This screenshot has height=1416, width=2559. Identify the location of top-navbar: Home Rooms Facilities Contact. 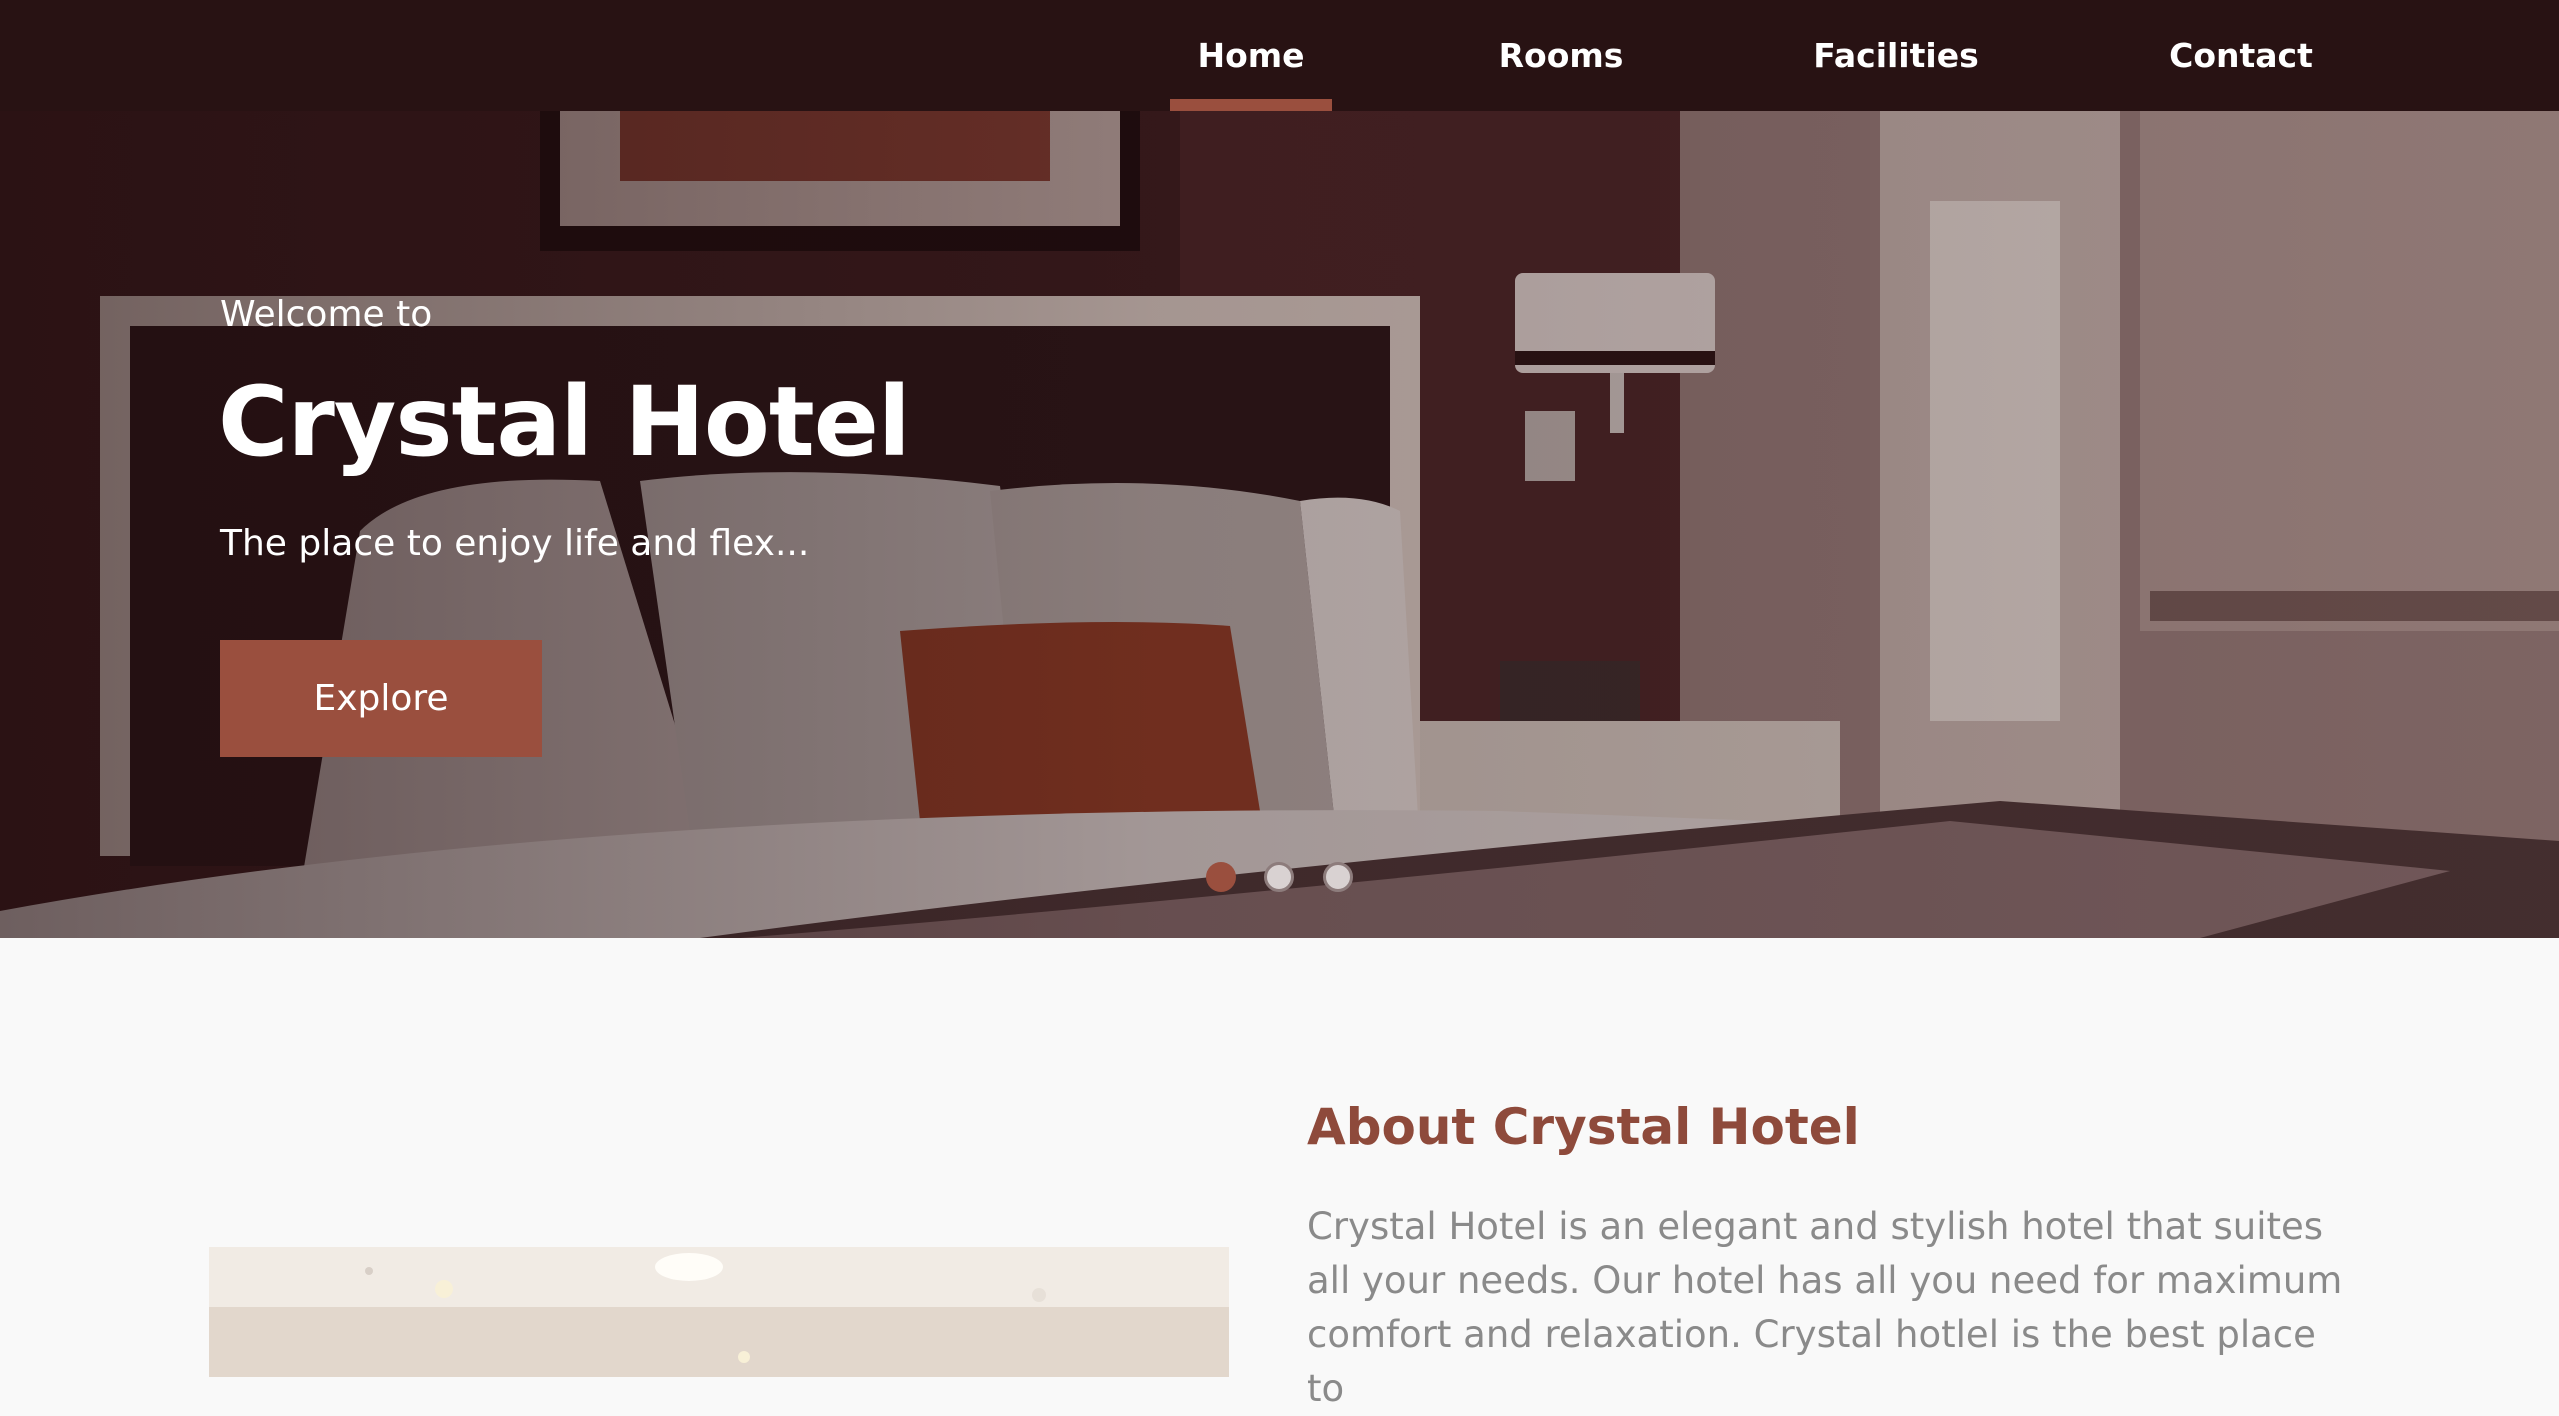
(1279, 55).